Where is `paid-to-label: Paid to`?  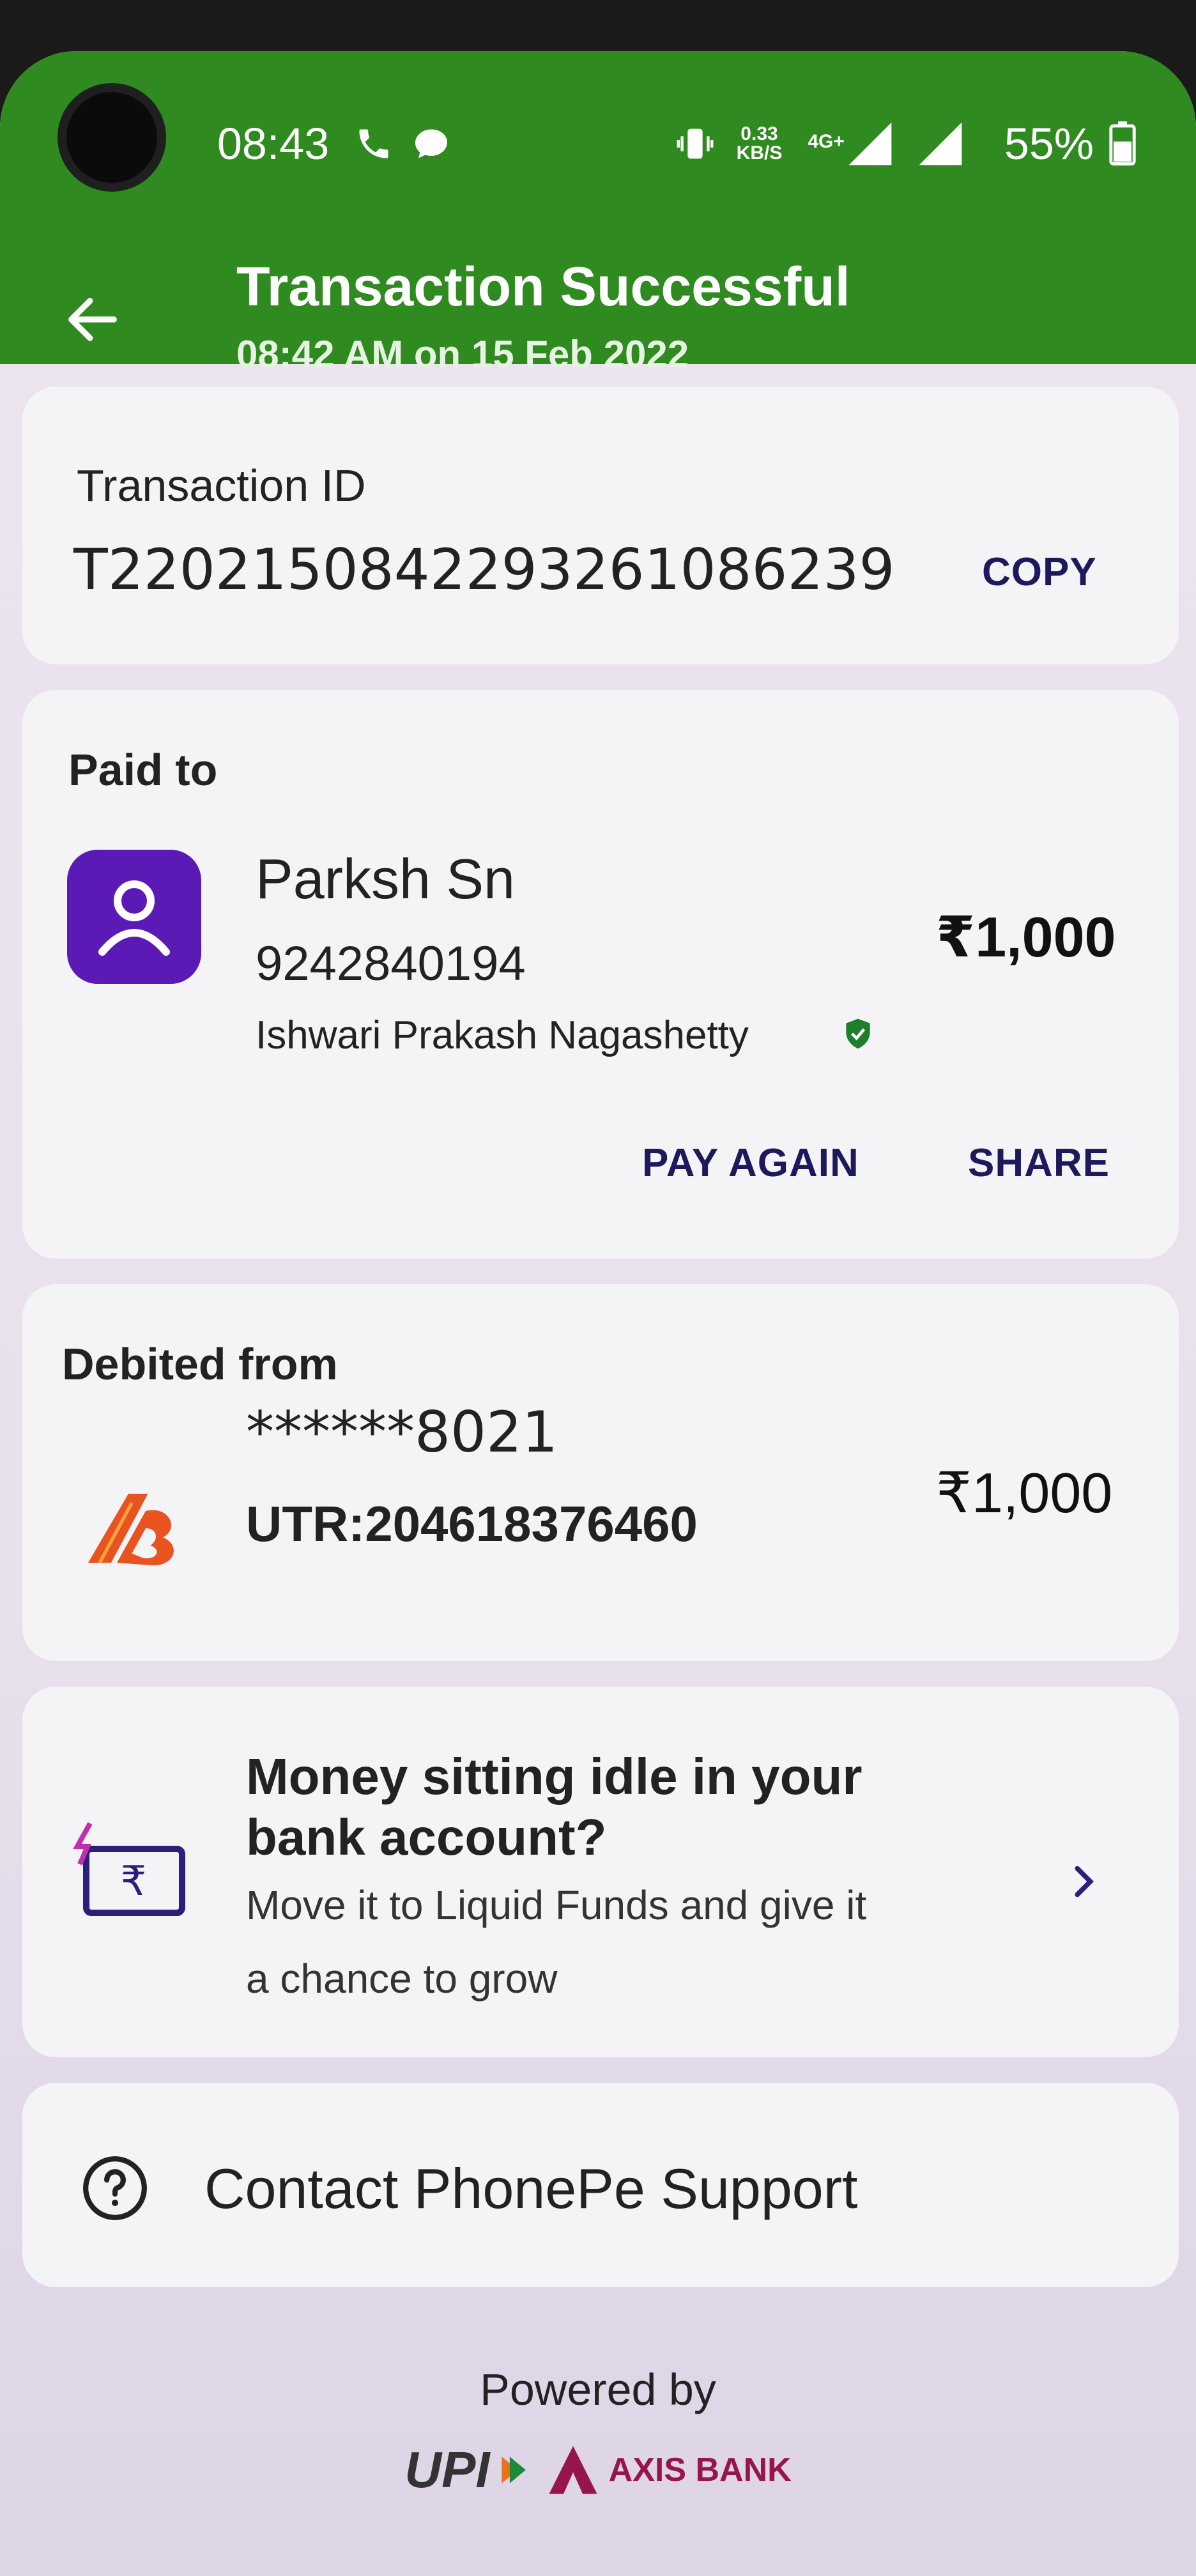
paid-to-label: Paid to is located at coordinates (143, 770).